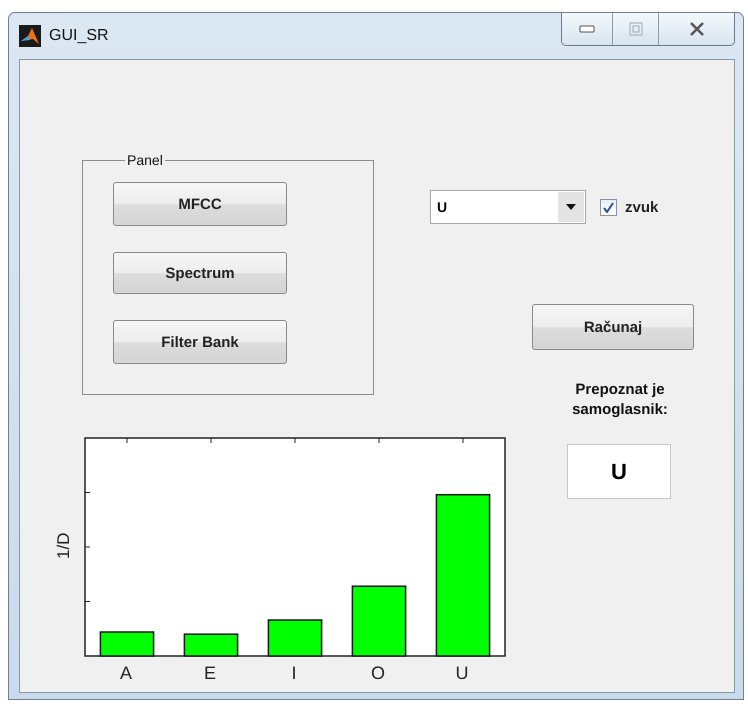 This screenshot has width=748, height=706. What do you see at coordinates (620, 400) in the screenshot?
I see `result-label: Prepoznat je samoglasnik:` at bounding box center [620, 400].